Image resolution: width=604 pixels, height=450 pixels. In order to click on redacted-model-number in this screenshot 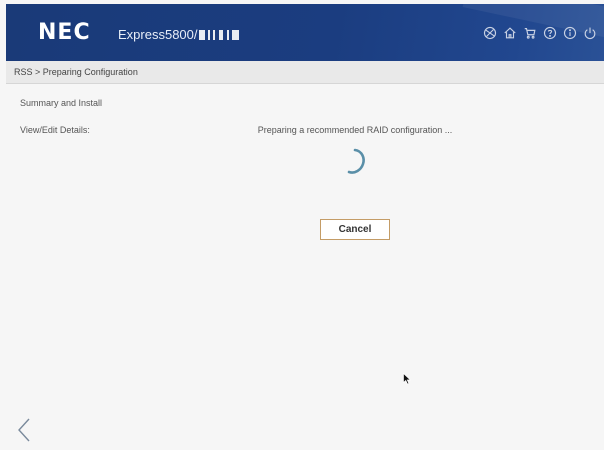, I will do `click(220, 35)`.